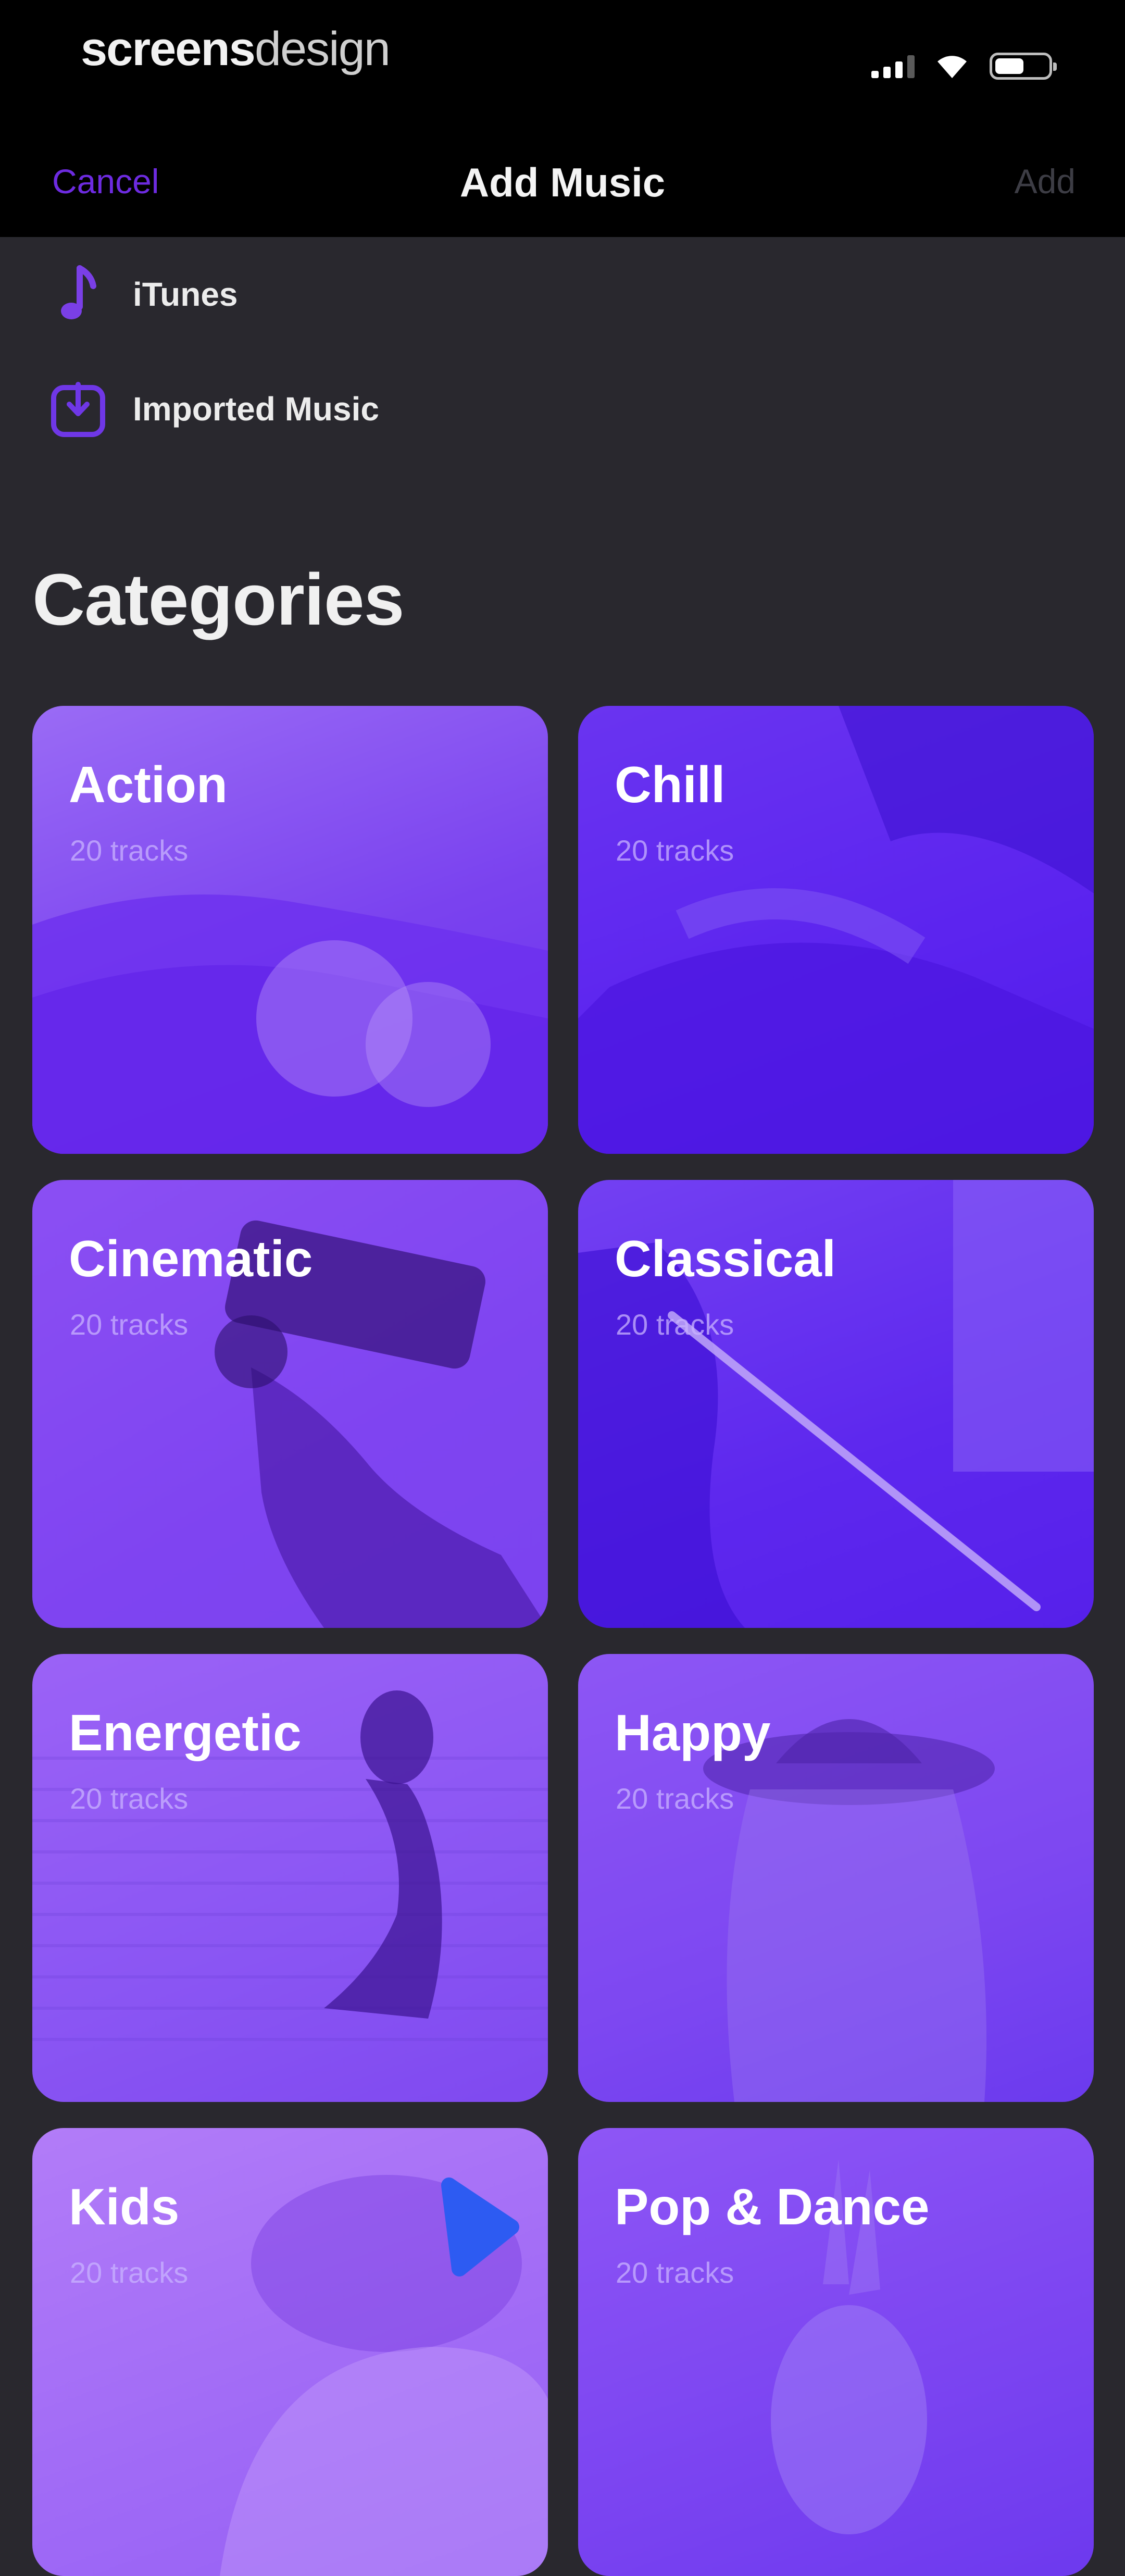  I want to click on category-title: Kids, so click(124, 2206).